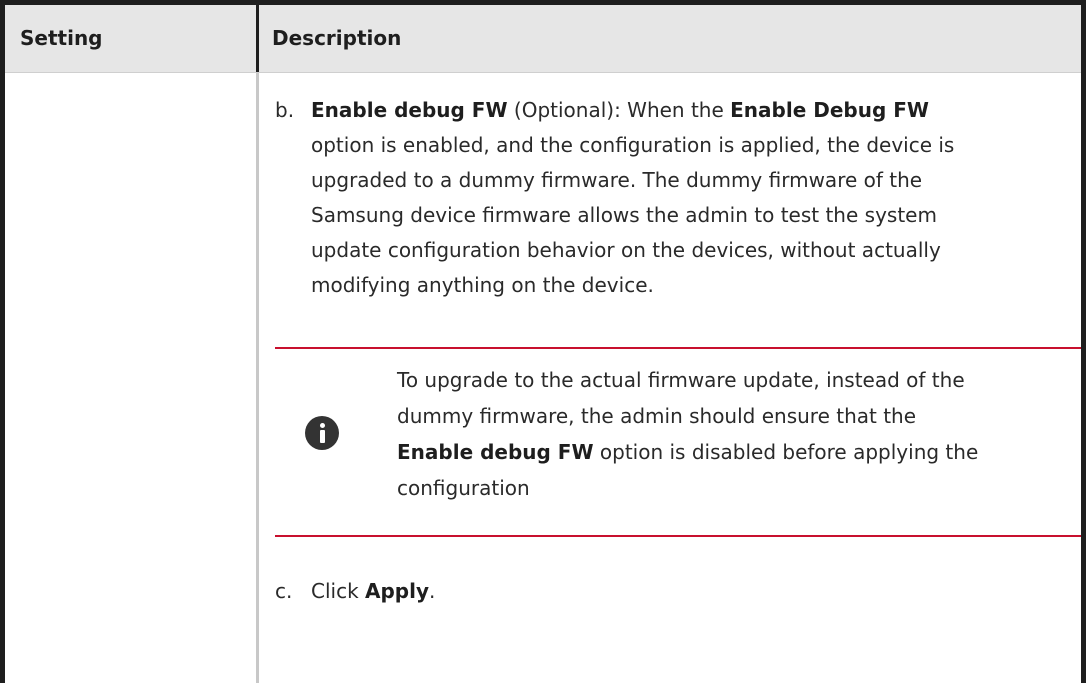 The image size is (1086, 683). Describe the element at coordinates (482, 285) in the screenshot. I see `step-b-line-6: modifying anything on the device.` at that location.